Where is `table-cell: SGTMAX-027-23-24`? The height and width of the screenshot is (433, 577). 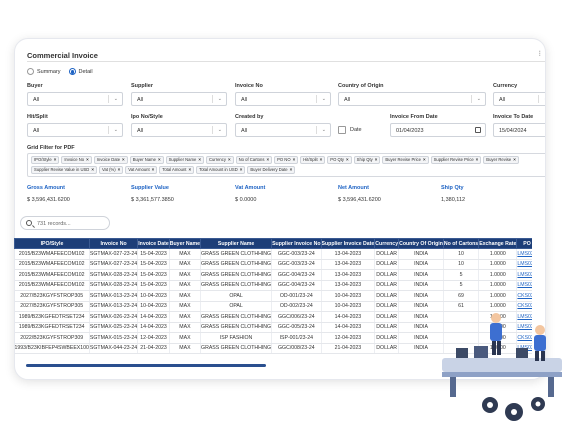 table-cell: SGTMAX-027-23-24 is located at coordinates (114, 254).